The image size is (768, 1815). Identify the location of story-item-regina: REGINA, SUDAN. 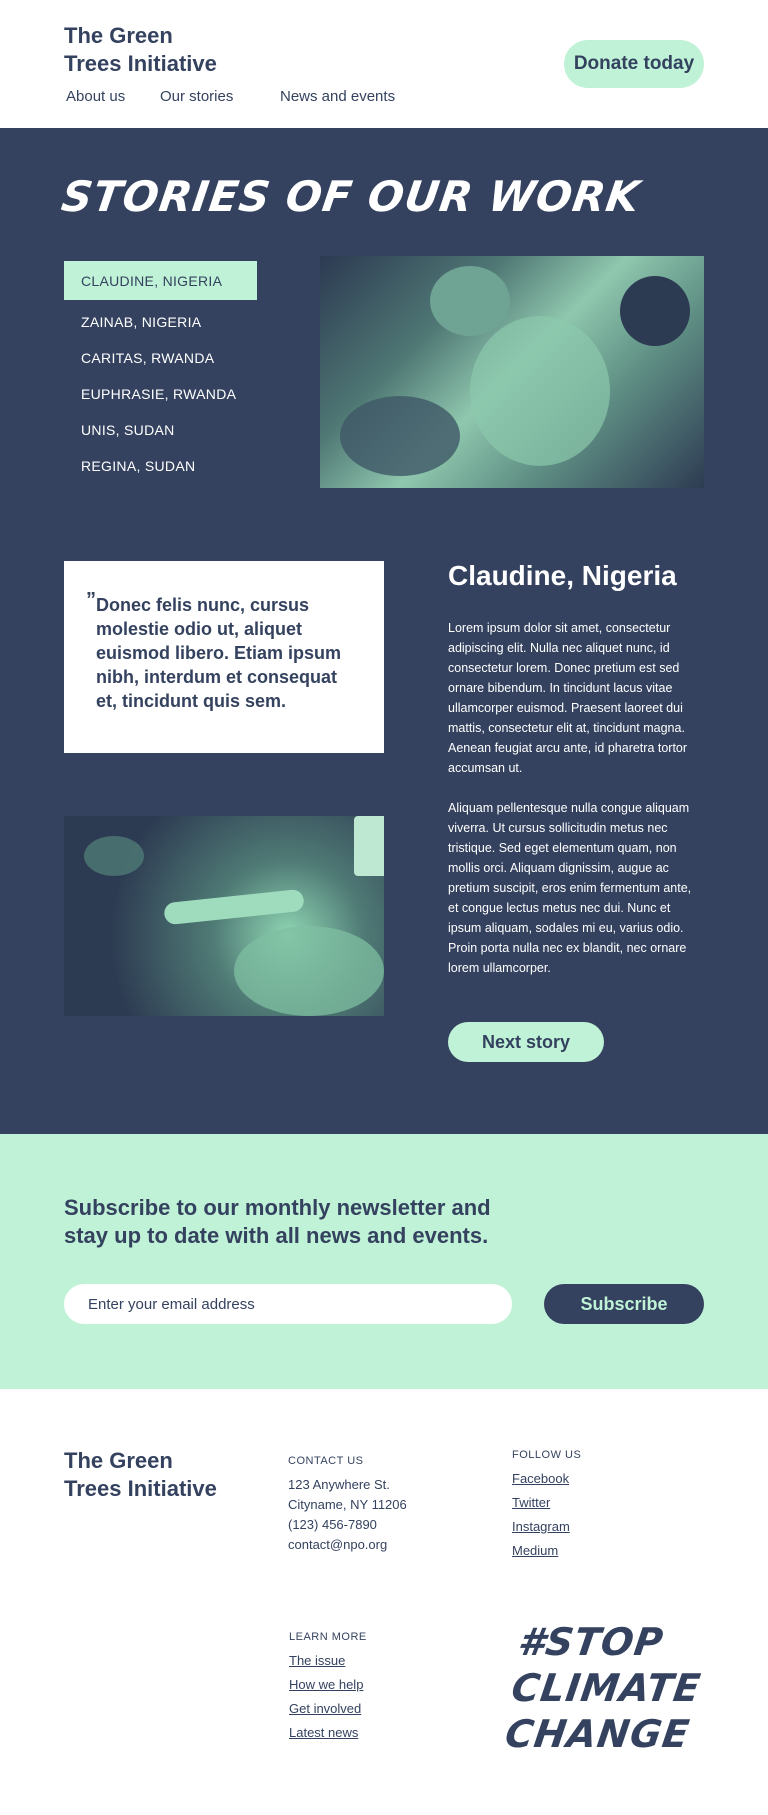
(160, 466).